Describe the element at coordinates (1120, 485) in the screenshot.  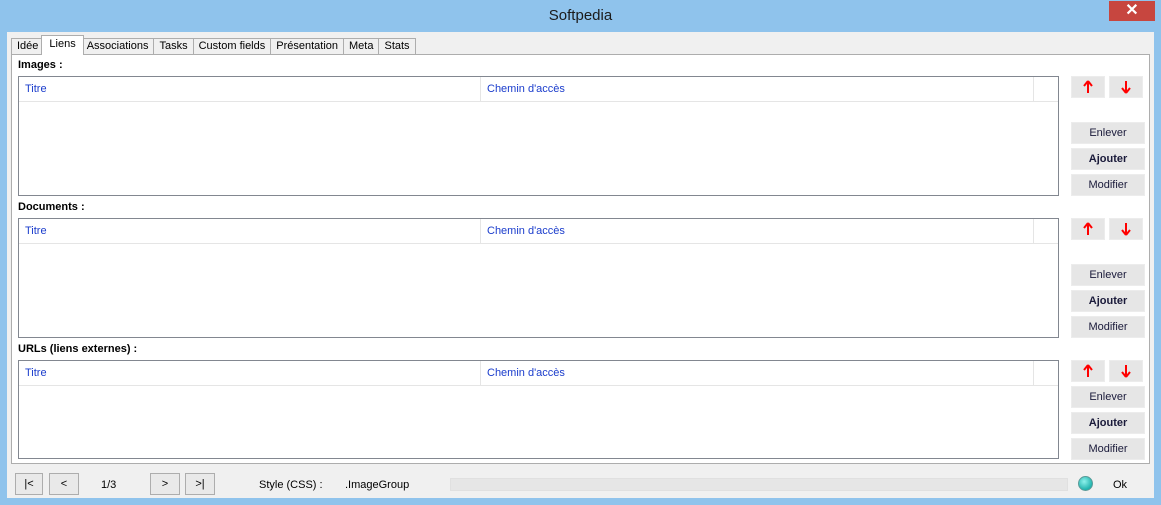
I see `ok-status-label: Ok` at that location.